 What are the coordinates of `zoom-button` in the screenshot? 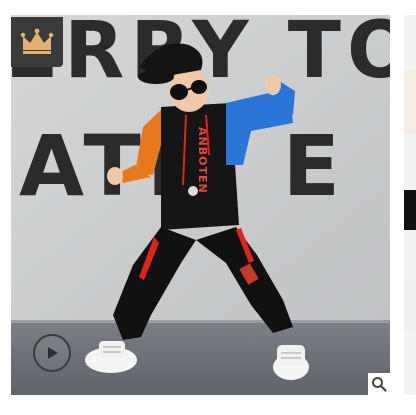 It's located at (379, 384).